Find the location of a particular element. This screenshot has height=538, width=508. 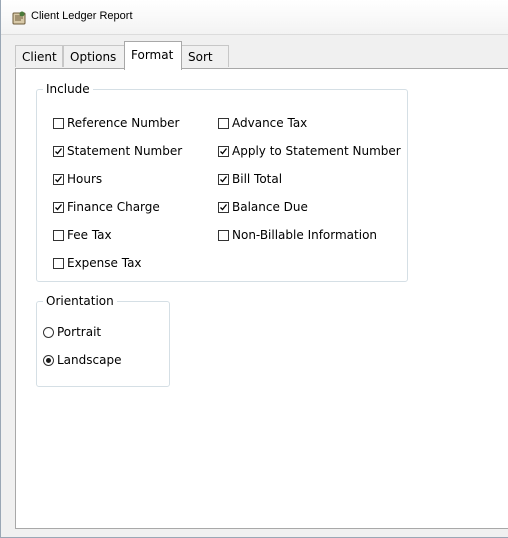

checkbox-label: Apply to Statement Number is located at coordinates (316, 151).